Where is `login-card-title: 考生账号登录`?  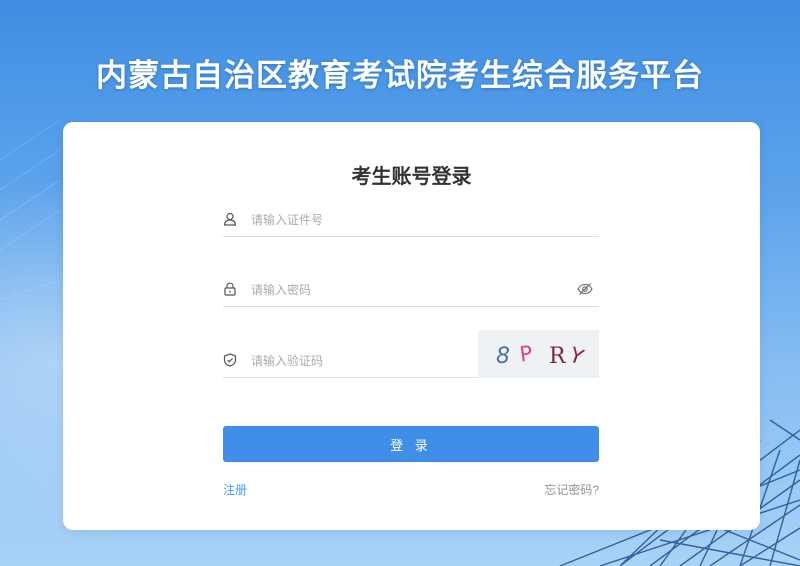
login-card-title: 考生账号登录 is located at coordinates (411, 176).